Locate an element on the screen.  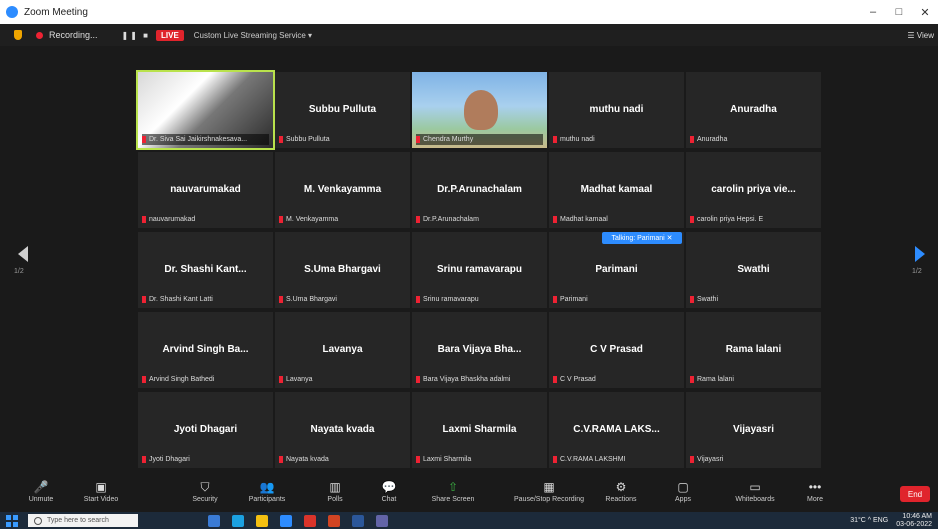
participant-name: nauvarumakad is located at coordinates (205, 189).